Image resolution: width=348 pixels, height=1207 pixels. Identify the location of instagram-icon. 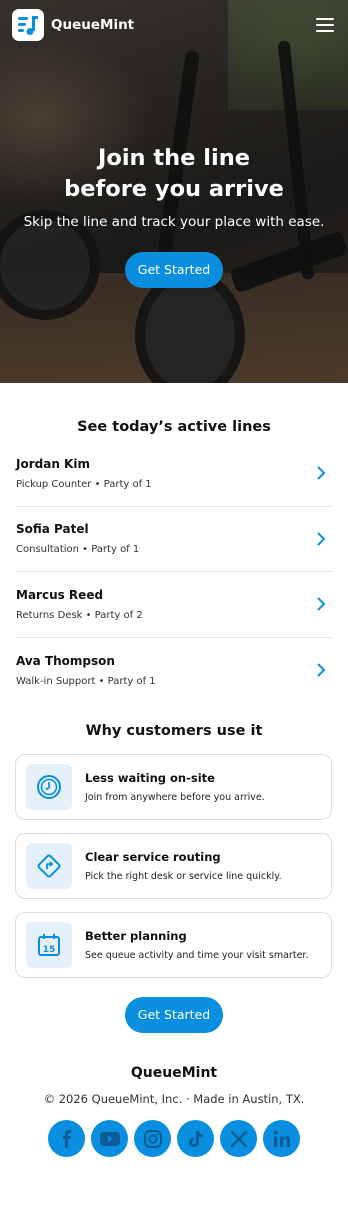
(152, 1138).